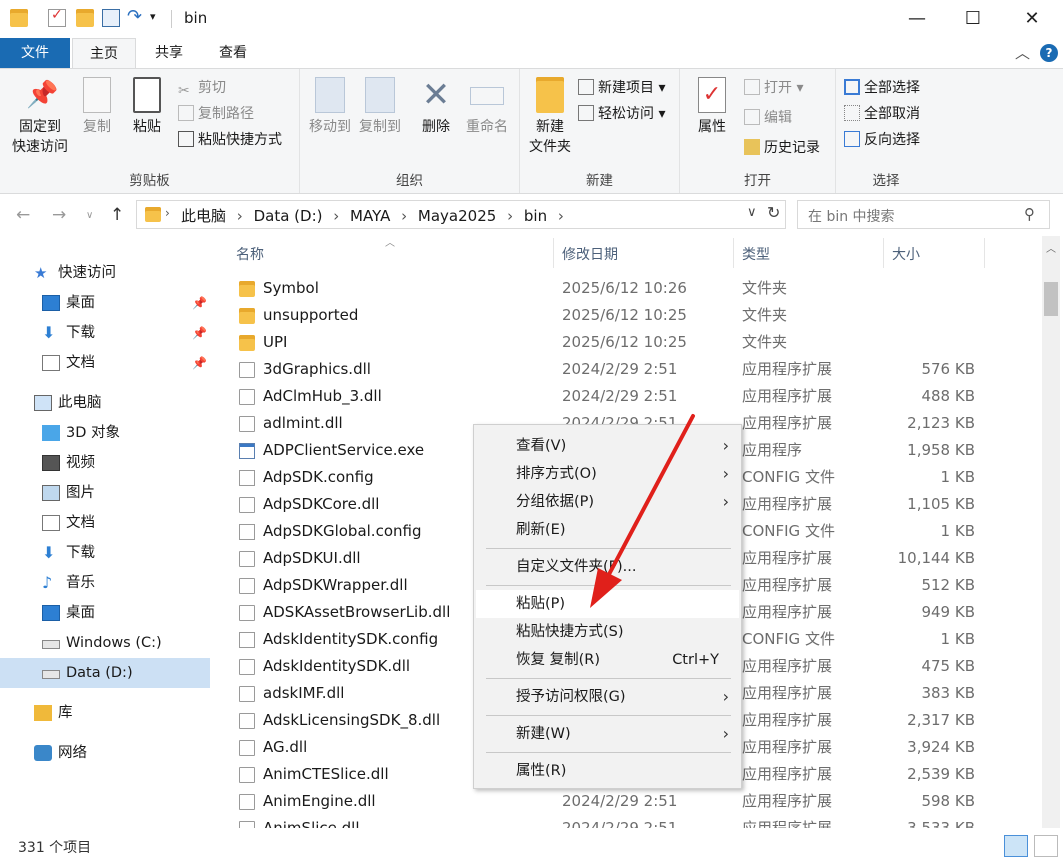 The width and height of the screenshot is (1063, 861). What do you see at coordinates (23, 215) in the screenshot?
I see `back-button: ←` at bounding box center [23, 215].